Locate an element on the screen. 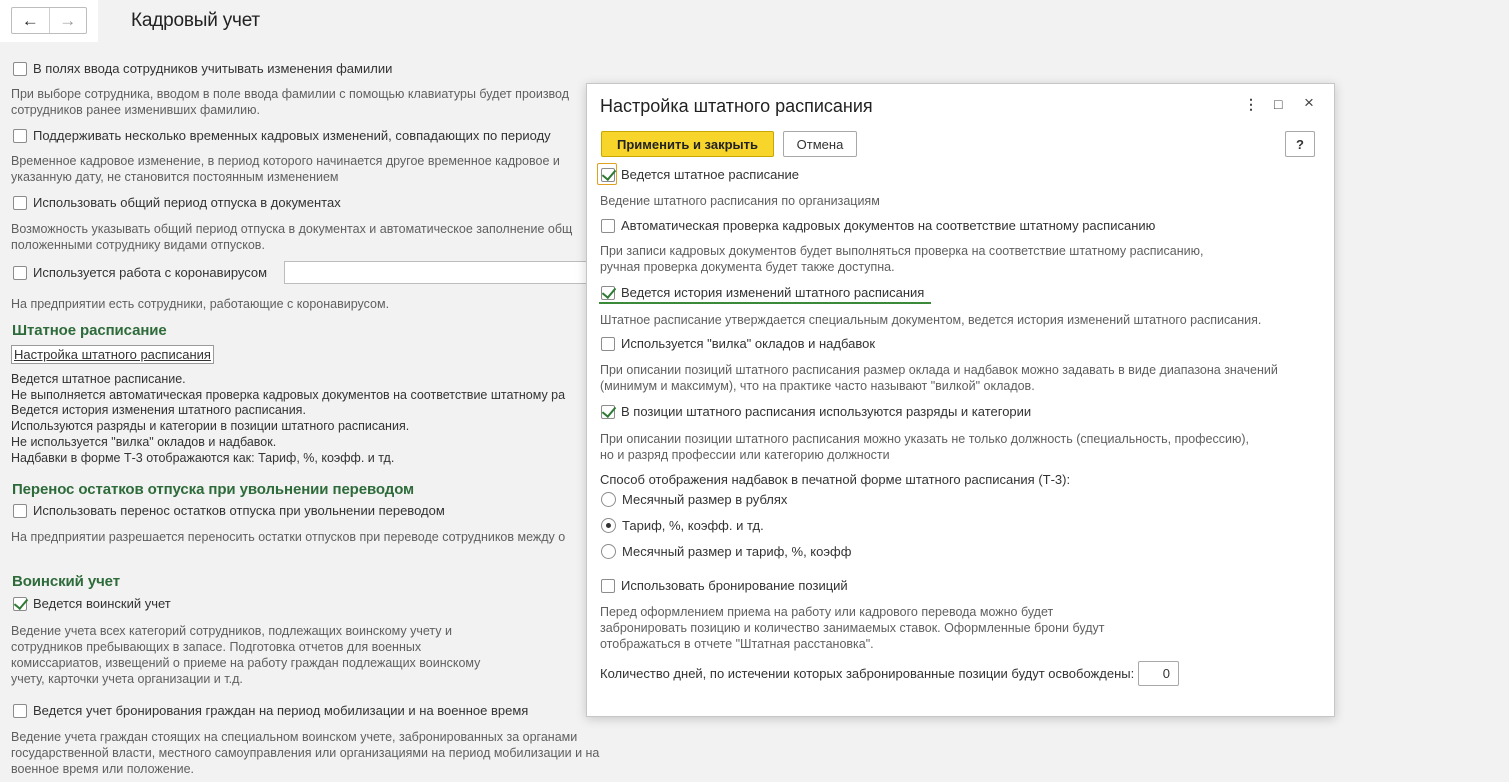  staffing-checkbox is located at coordinates (608, 174).